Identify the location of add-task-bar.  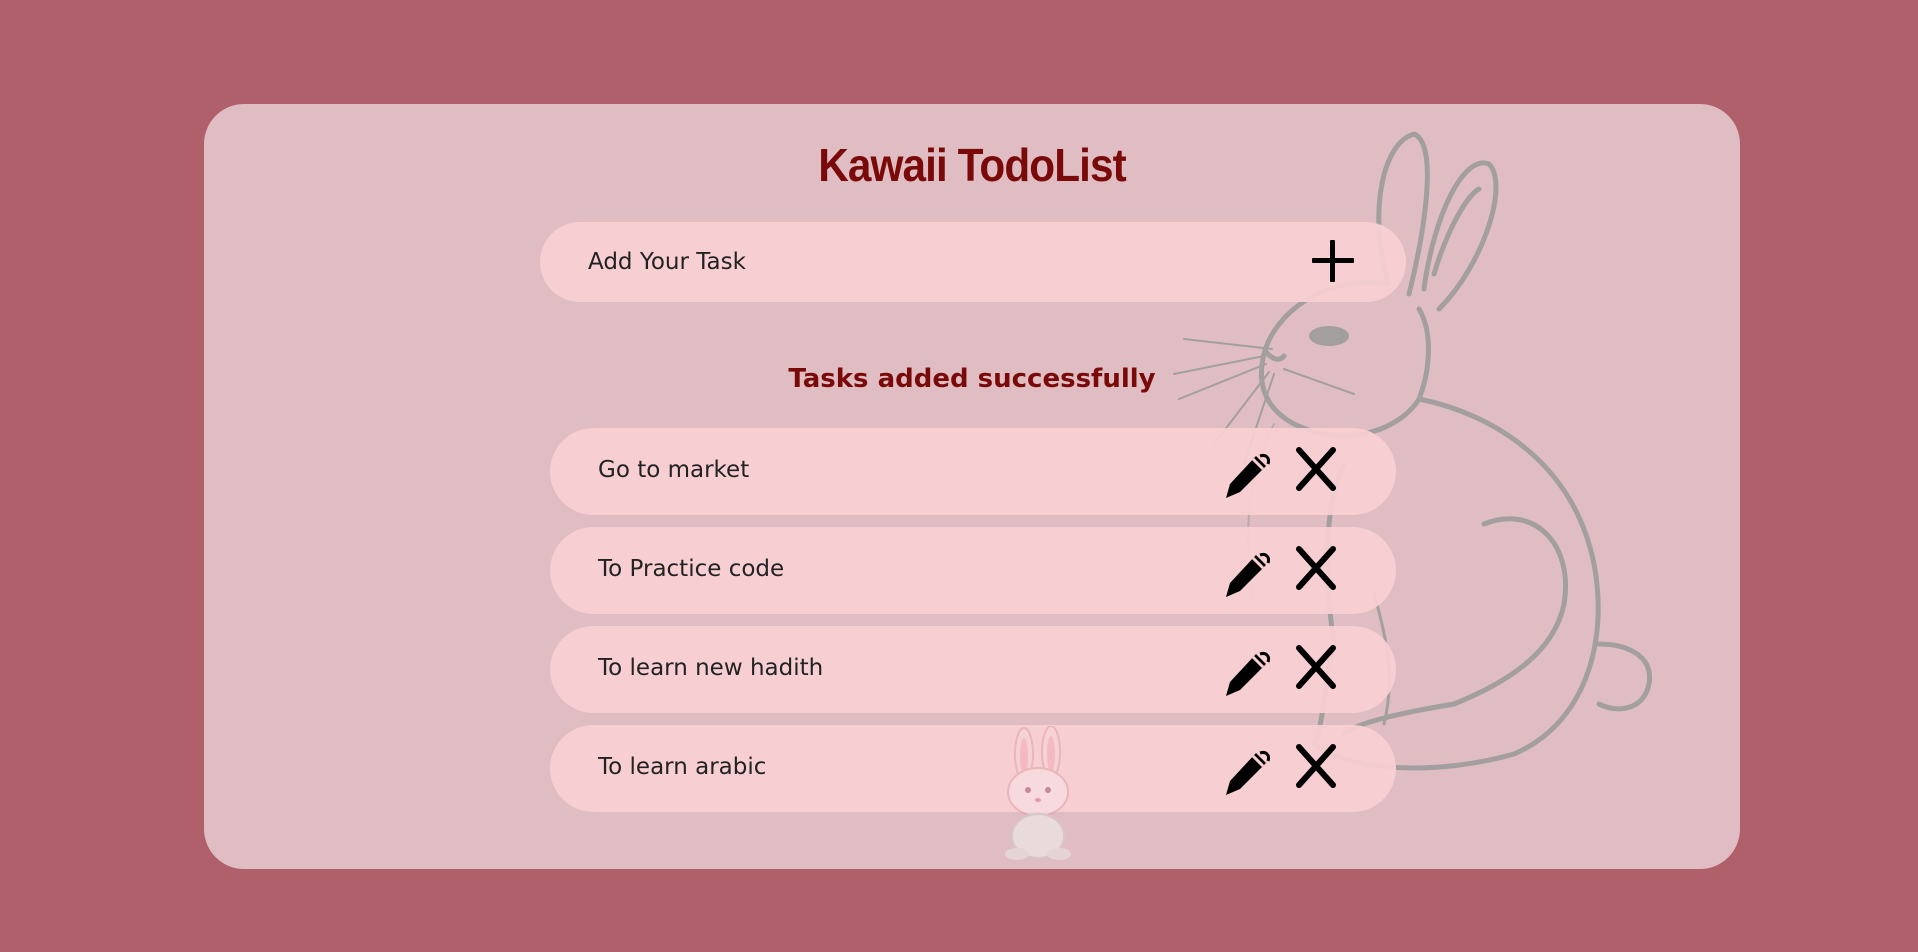
(973, 262).